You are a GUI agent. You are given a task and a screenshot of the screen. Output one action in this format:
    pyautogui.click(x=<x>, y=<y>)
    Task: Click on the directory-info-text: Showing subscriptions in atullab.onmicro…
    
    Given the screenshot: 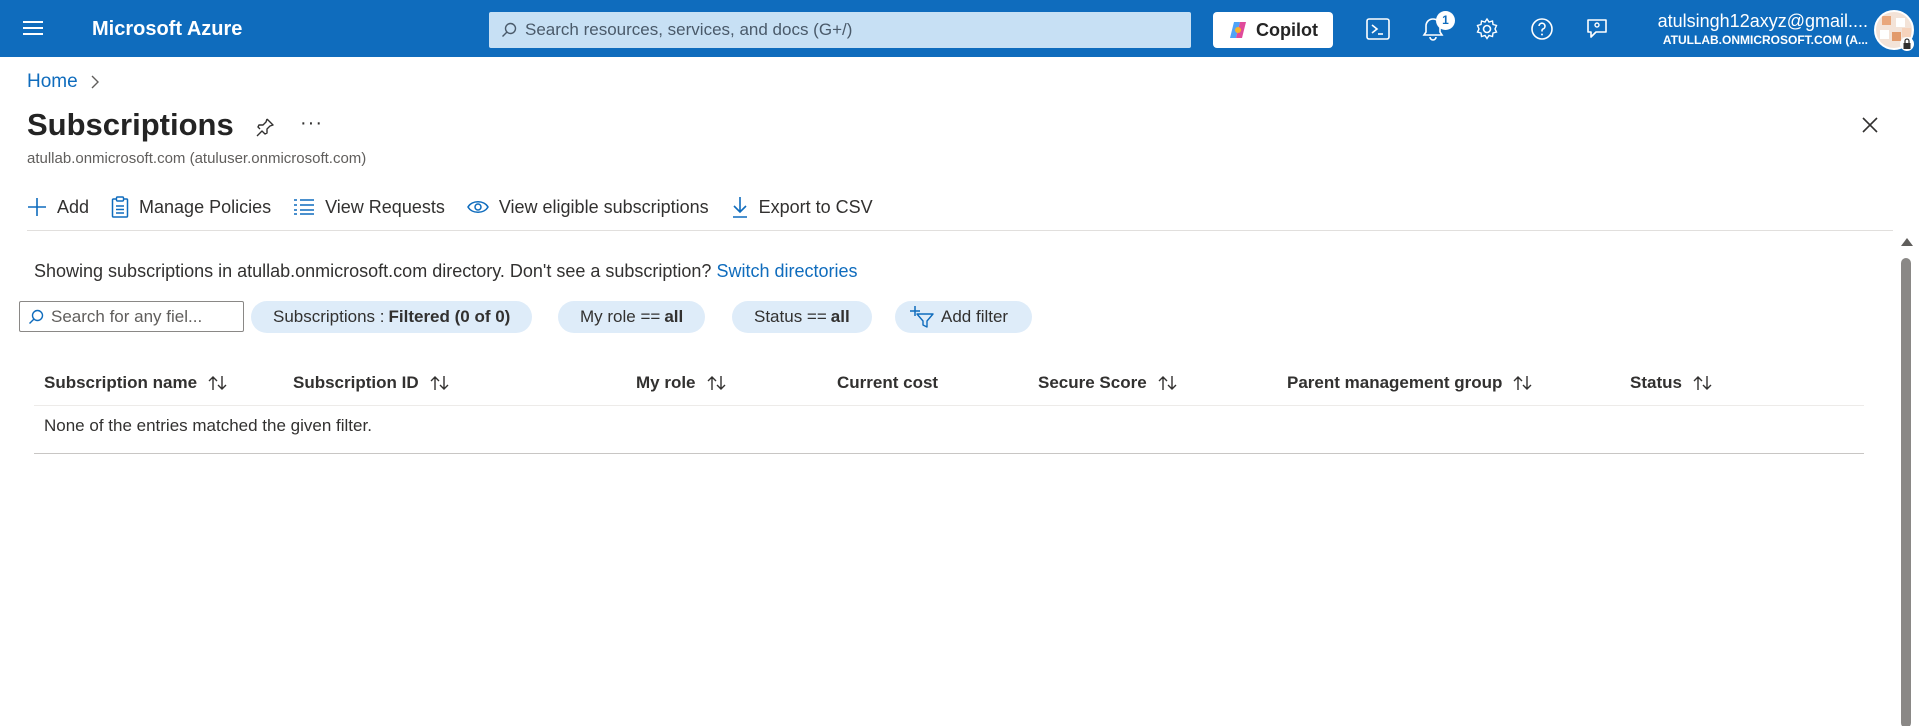 What is the action you would take?
    pyautogui.click(x=373, y=271)
    